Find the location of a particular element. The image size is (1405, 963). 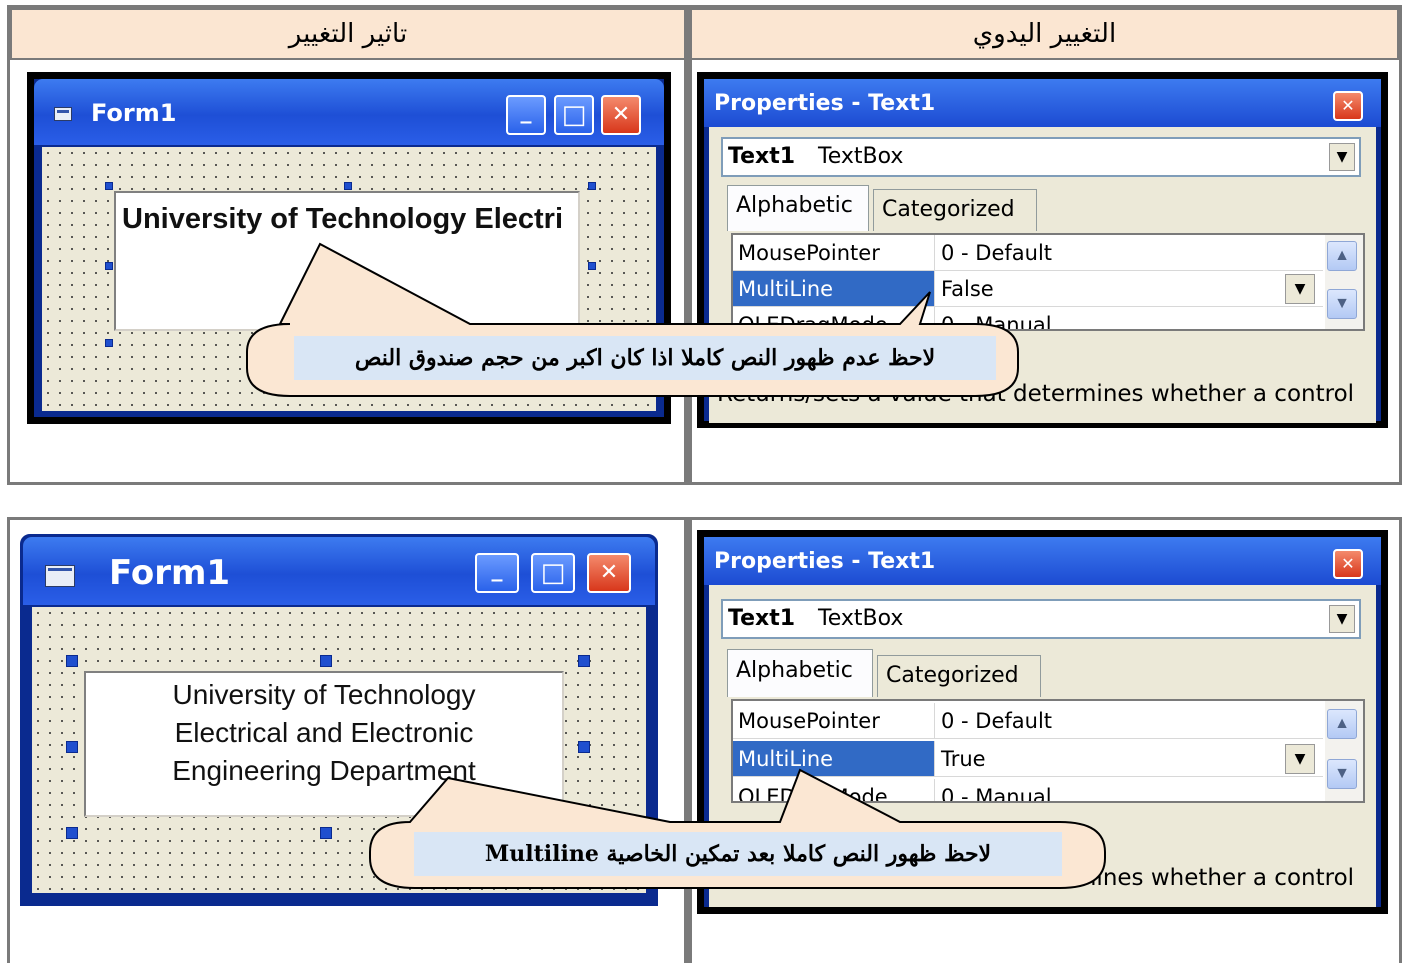

text1-textbox: University of Technology Electri is located at coordinates (347, 261).